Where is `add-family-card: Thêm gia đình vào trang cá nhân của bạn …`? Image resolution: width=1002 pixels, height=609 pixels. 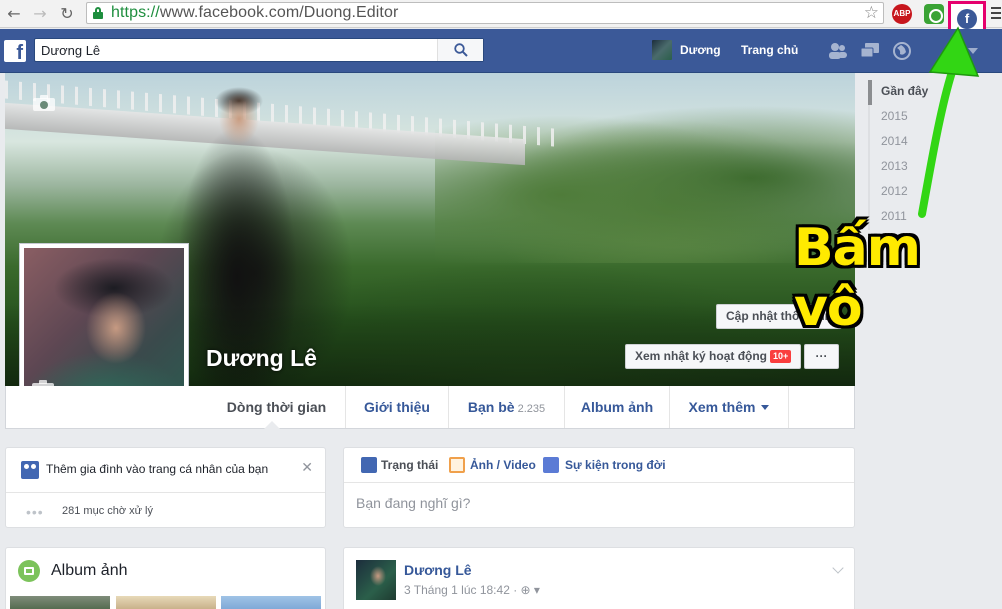
add-family-card: Thêm gia đình vào trang cá nhân của bạn … is located at coordinates (165, 487).